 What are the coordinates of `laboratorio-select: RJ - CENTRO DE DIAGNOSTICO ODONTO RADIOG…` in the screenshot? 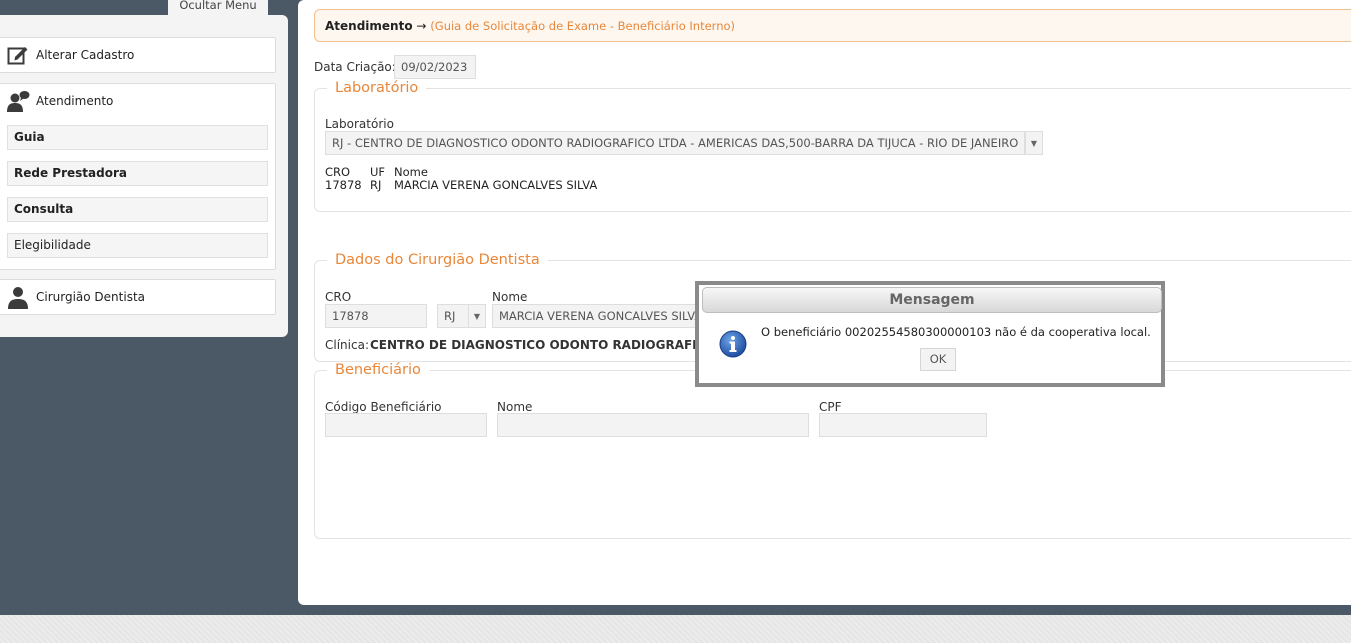 It's located at (675, 143).